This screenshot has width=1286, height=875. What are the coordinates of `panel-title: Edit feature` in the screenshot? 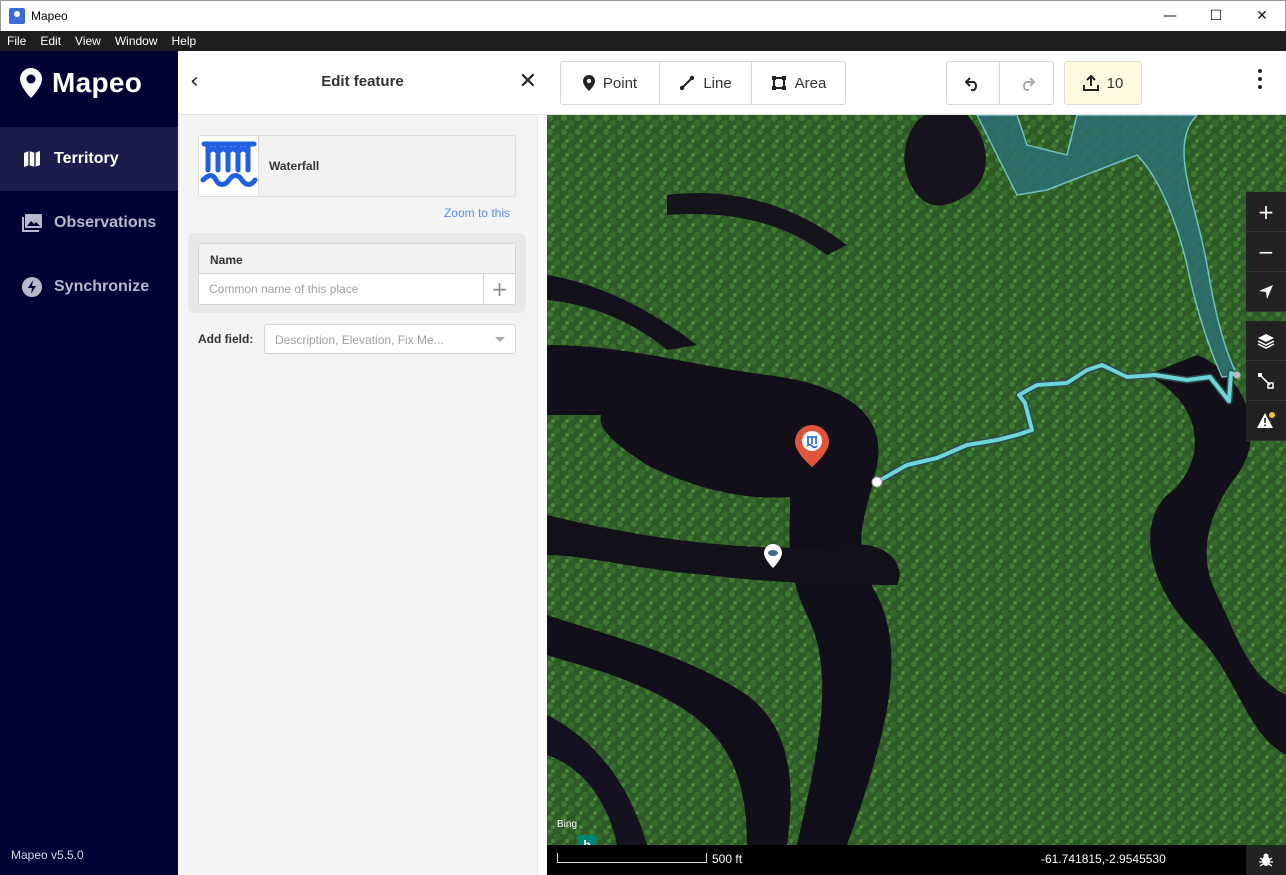 It's located at (362, 81).